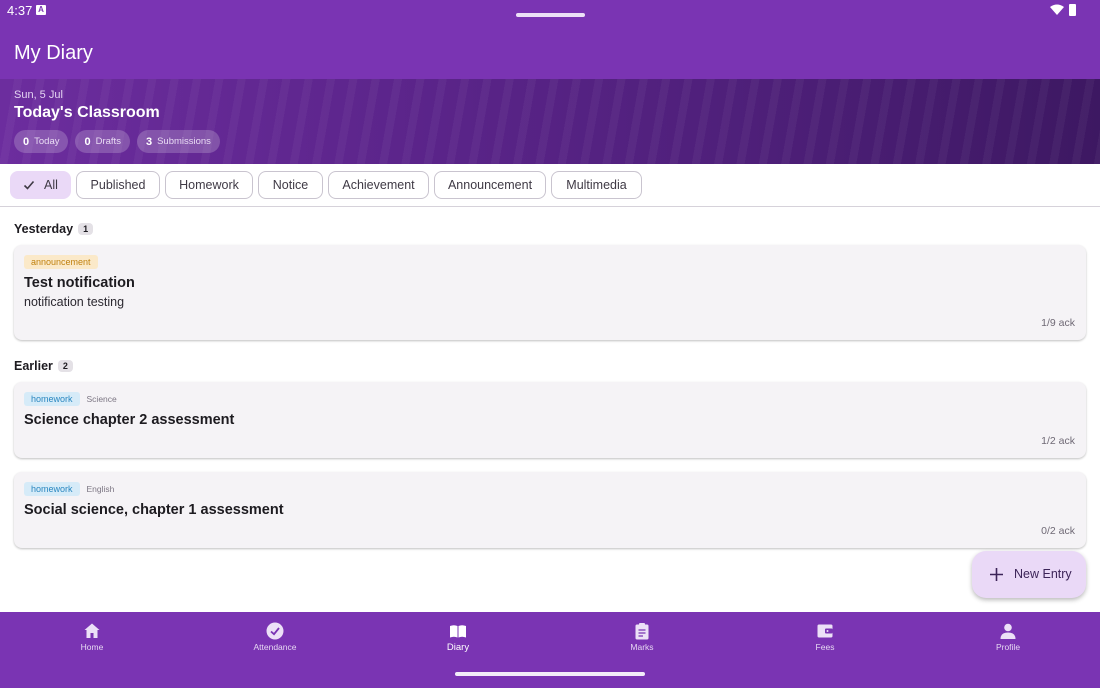 The width and height of the screenshot is (1100, 688). I want to click on new-entry-label: New Entry, so click(1043, 574).